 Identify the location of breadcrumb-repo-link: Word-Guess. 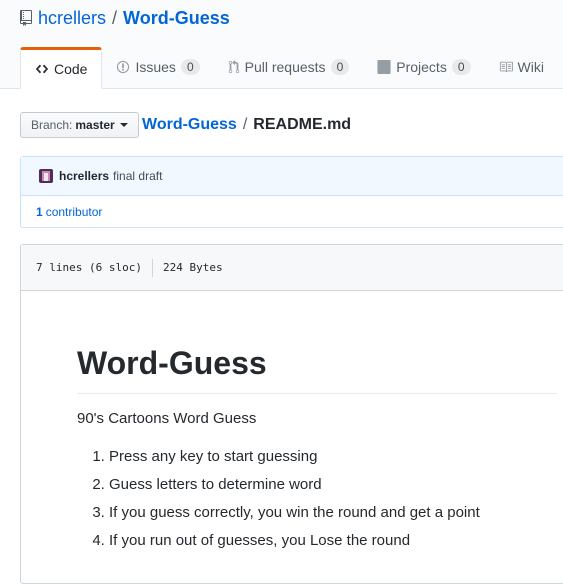
(189, 125).